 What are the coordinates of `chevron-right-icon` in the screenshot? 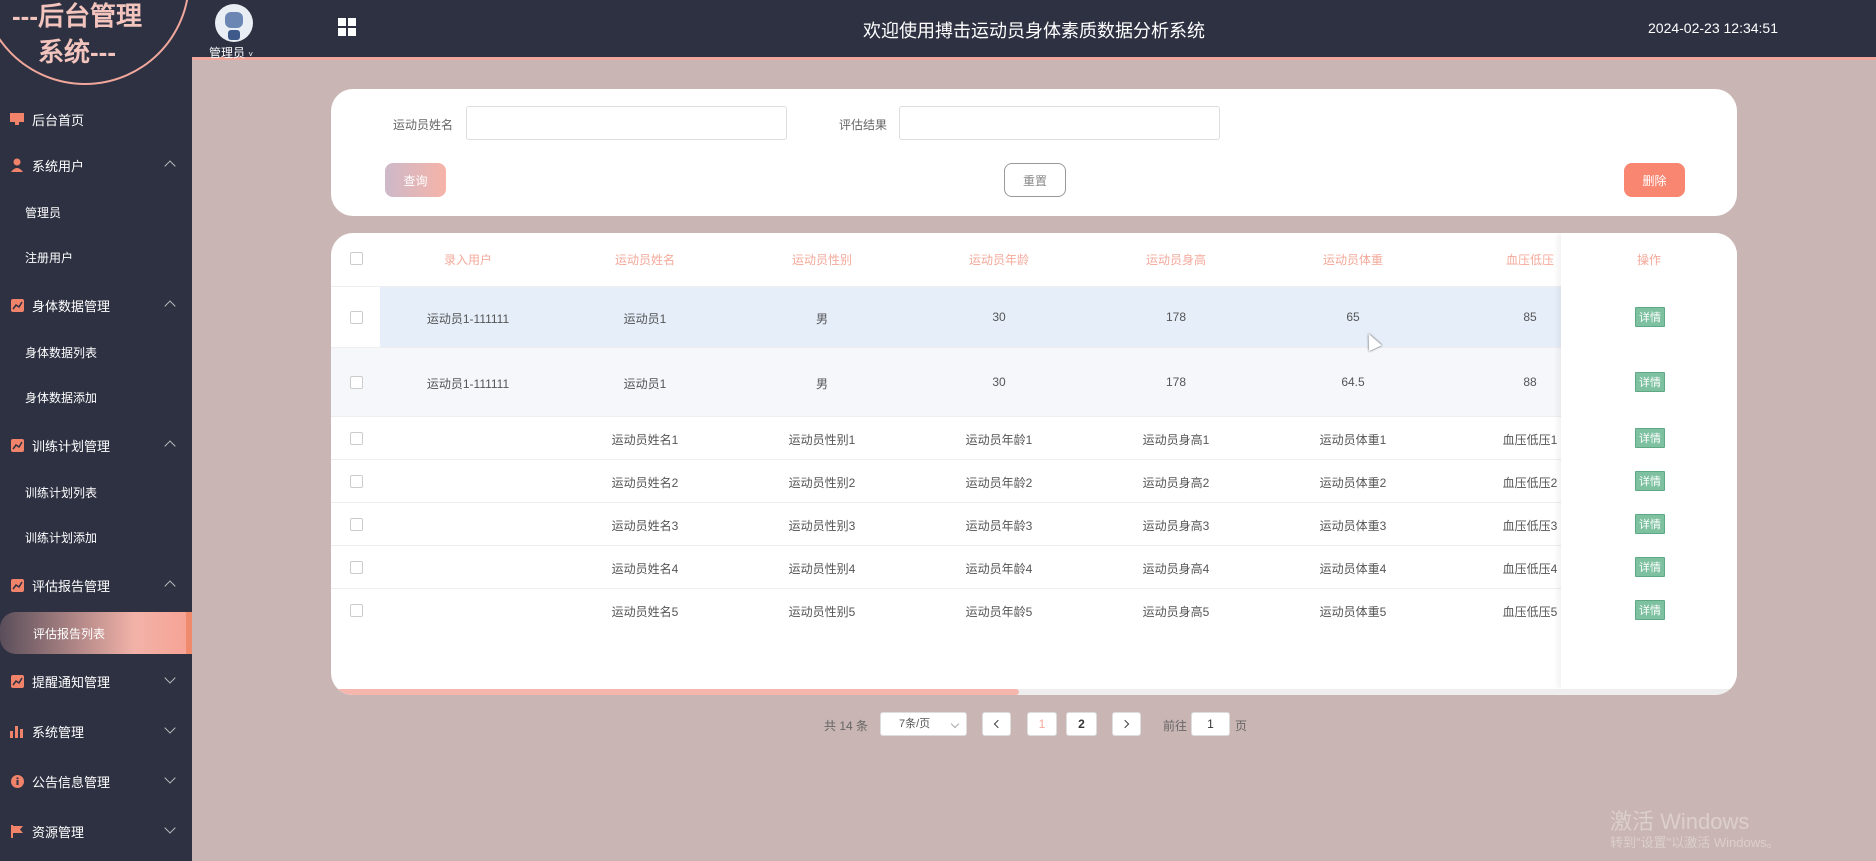 It's located at (1125, 724).